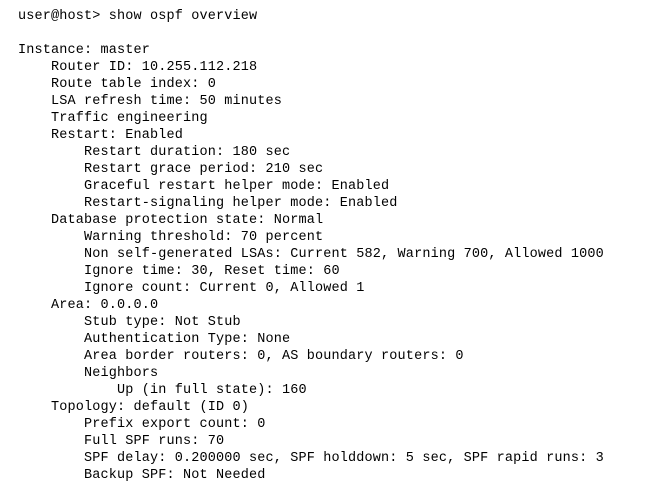 The image size is (671, 503). What do you see at coordinates (134, 407) in the screenshot?
I see `terminal-line: Topology: default (ID 0)` at bounding box center [134, 407].